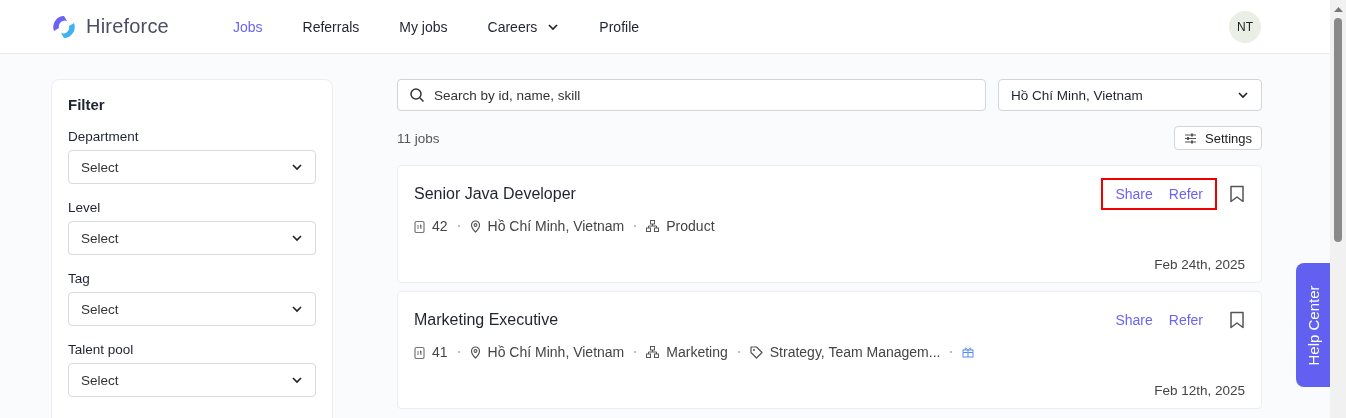 The height and width of the screenshot is (418, 1346). Describe the element at coordinates (104, 136) in the screenshot. I see `filter-label: Department` at that location.